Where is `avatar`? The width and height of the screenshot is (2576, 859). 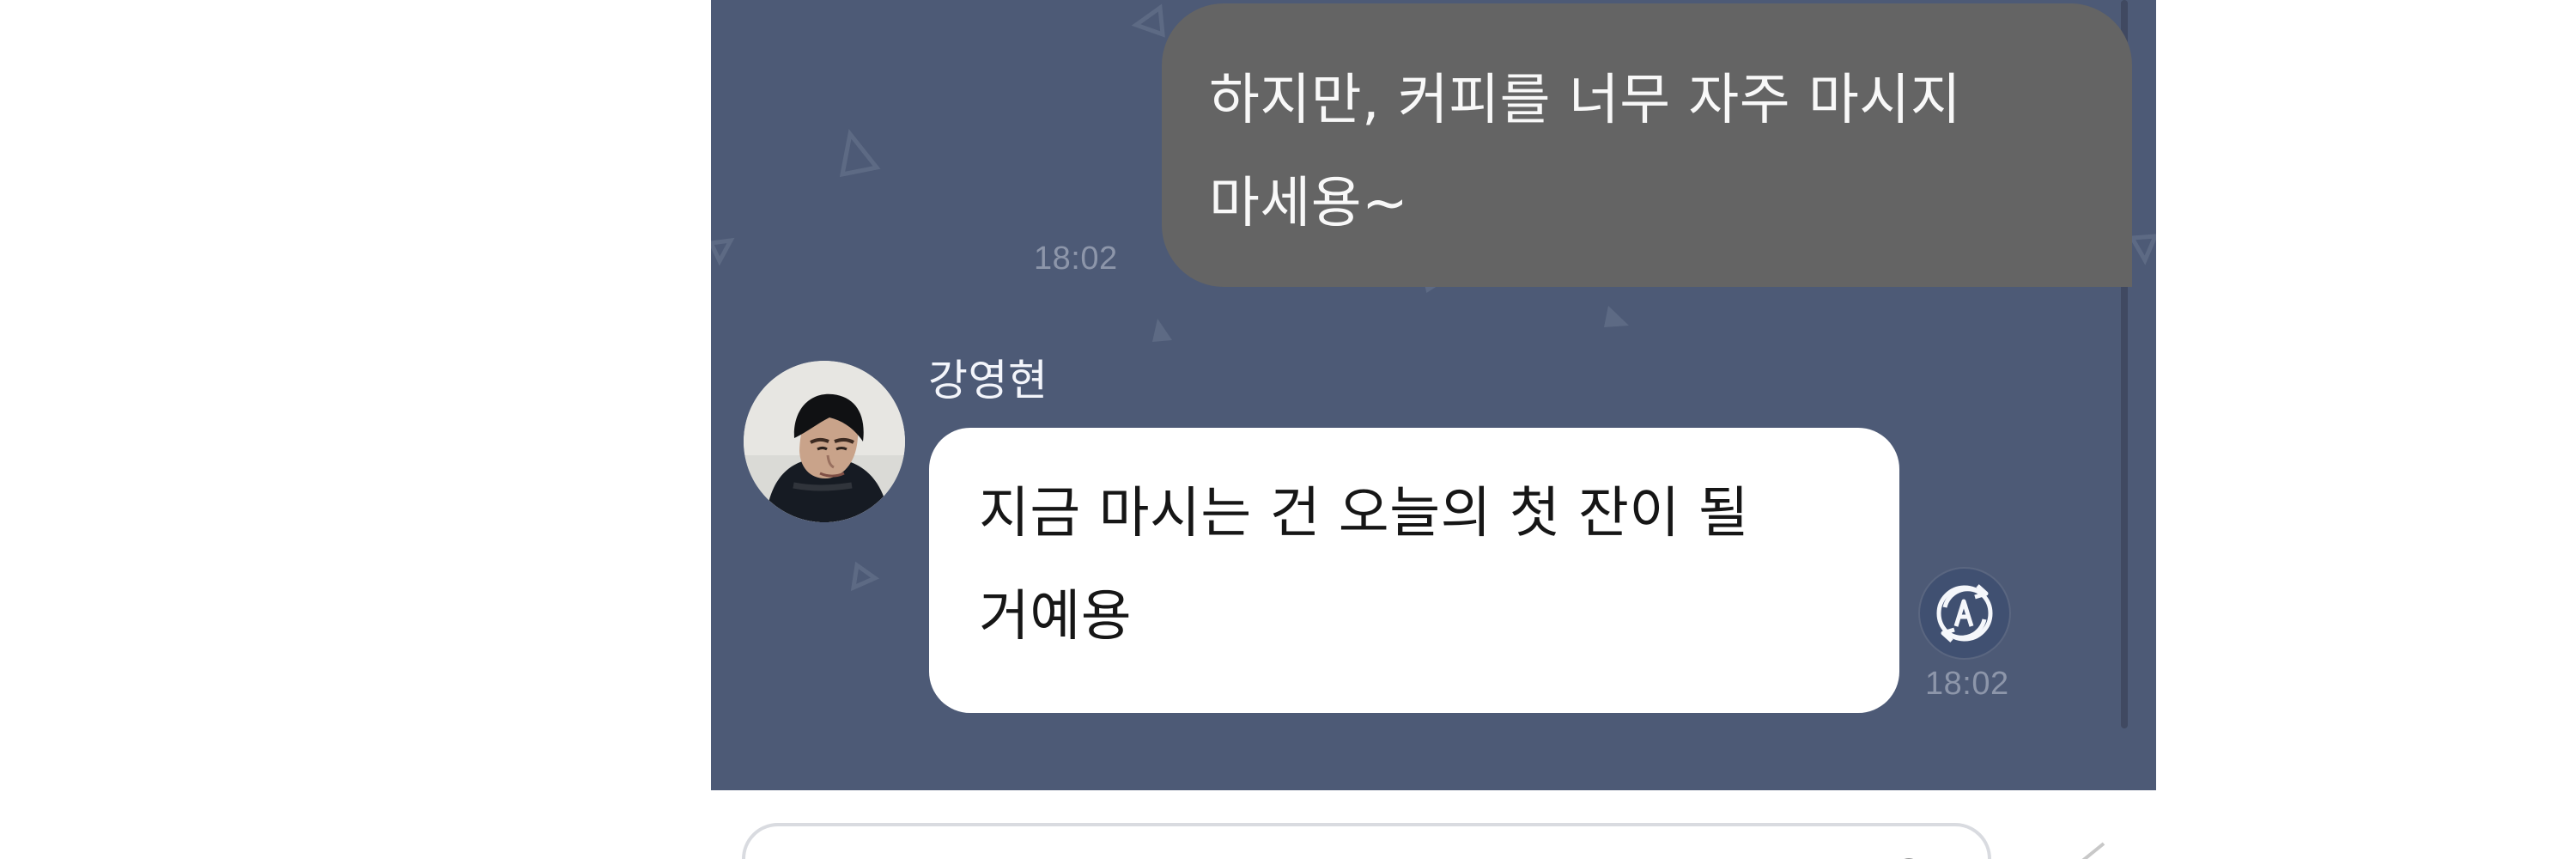
avatar is located at coordinates (824, 442).